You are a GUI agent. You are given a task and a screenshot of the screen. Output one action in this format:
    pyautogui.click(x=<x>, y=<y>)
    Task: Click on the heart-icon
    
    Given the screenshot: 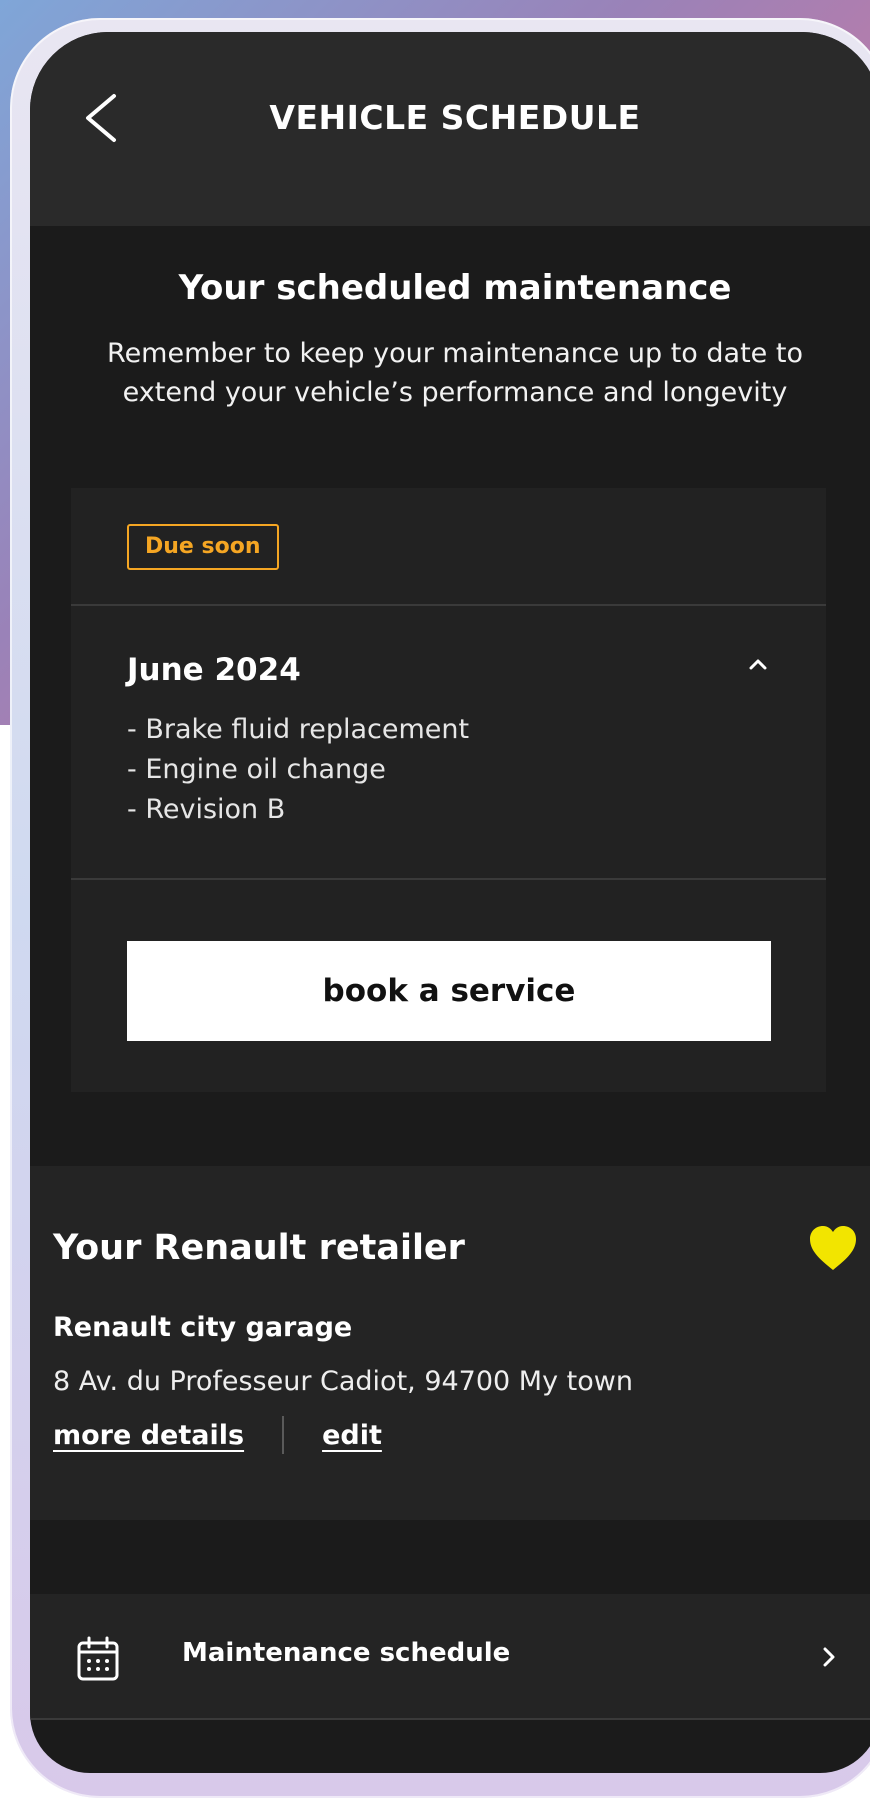 What is the action you would take?
    pyautogui.click(x=833, y=1248)
    